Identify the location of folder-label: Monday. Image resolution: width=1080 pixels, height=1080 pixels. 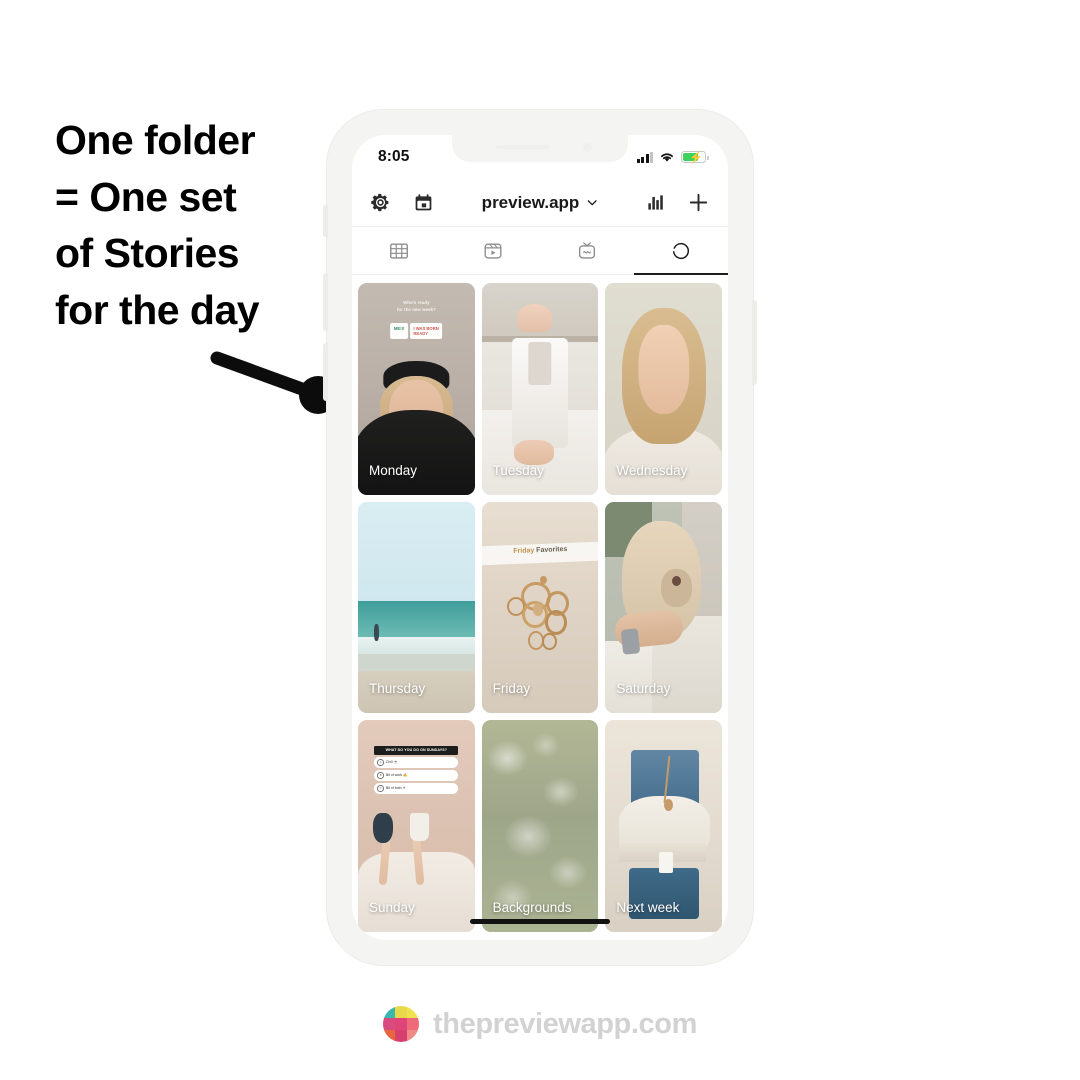
(393, 470).